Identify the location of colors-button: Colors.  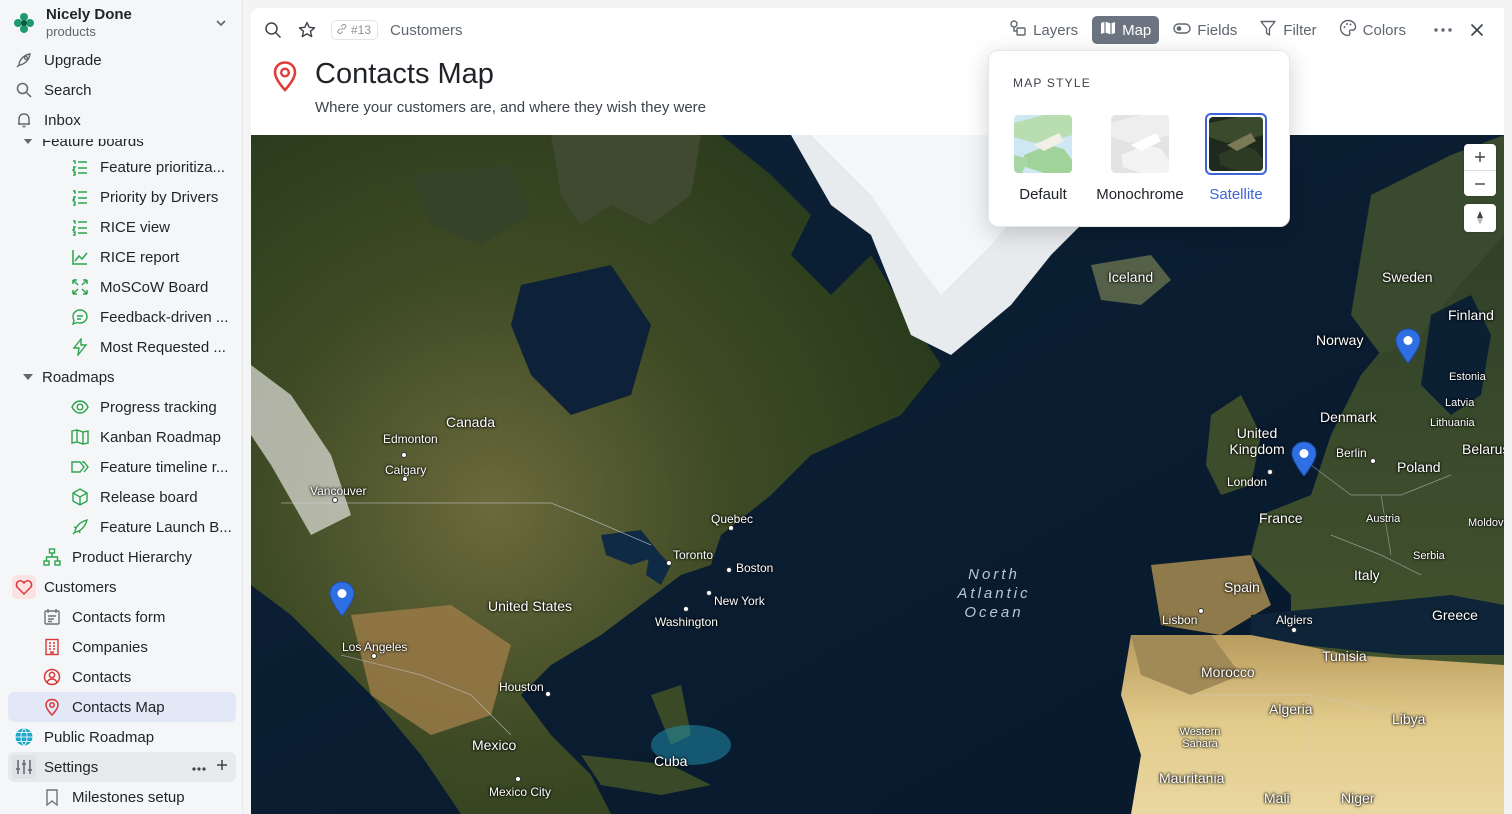
(1372, 30).